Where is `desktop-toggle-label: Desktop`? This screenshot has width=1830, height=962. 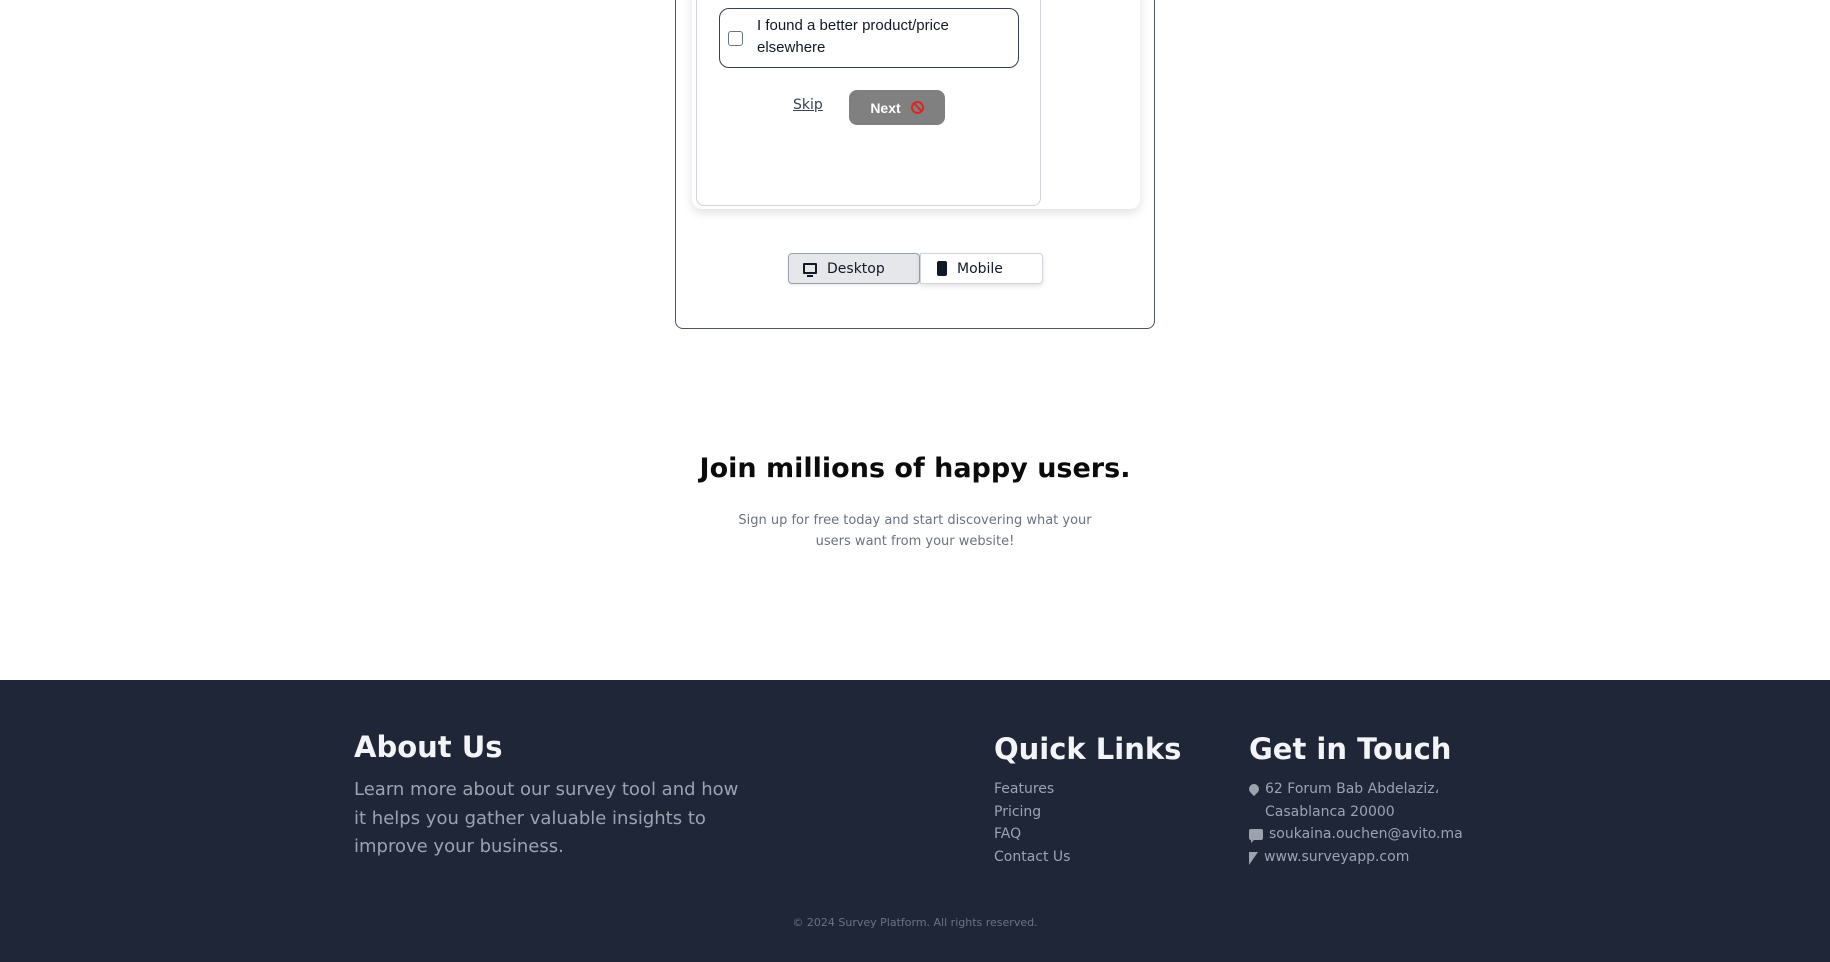 desktop-toggle-label: Desktop is located at coordinates (856, 268).